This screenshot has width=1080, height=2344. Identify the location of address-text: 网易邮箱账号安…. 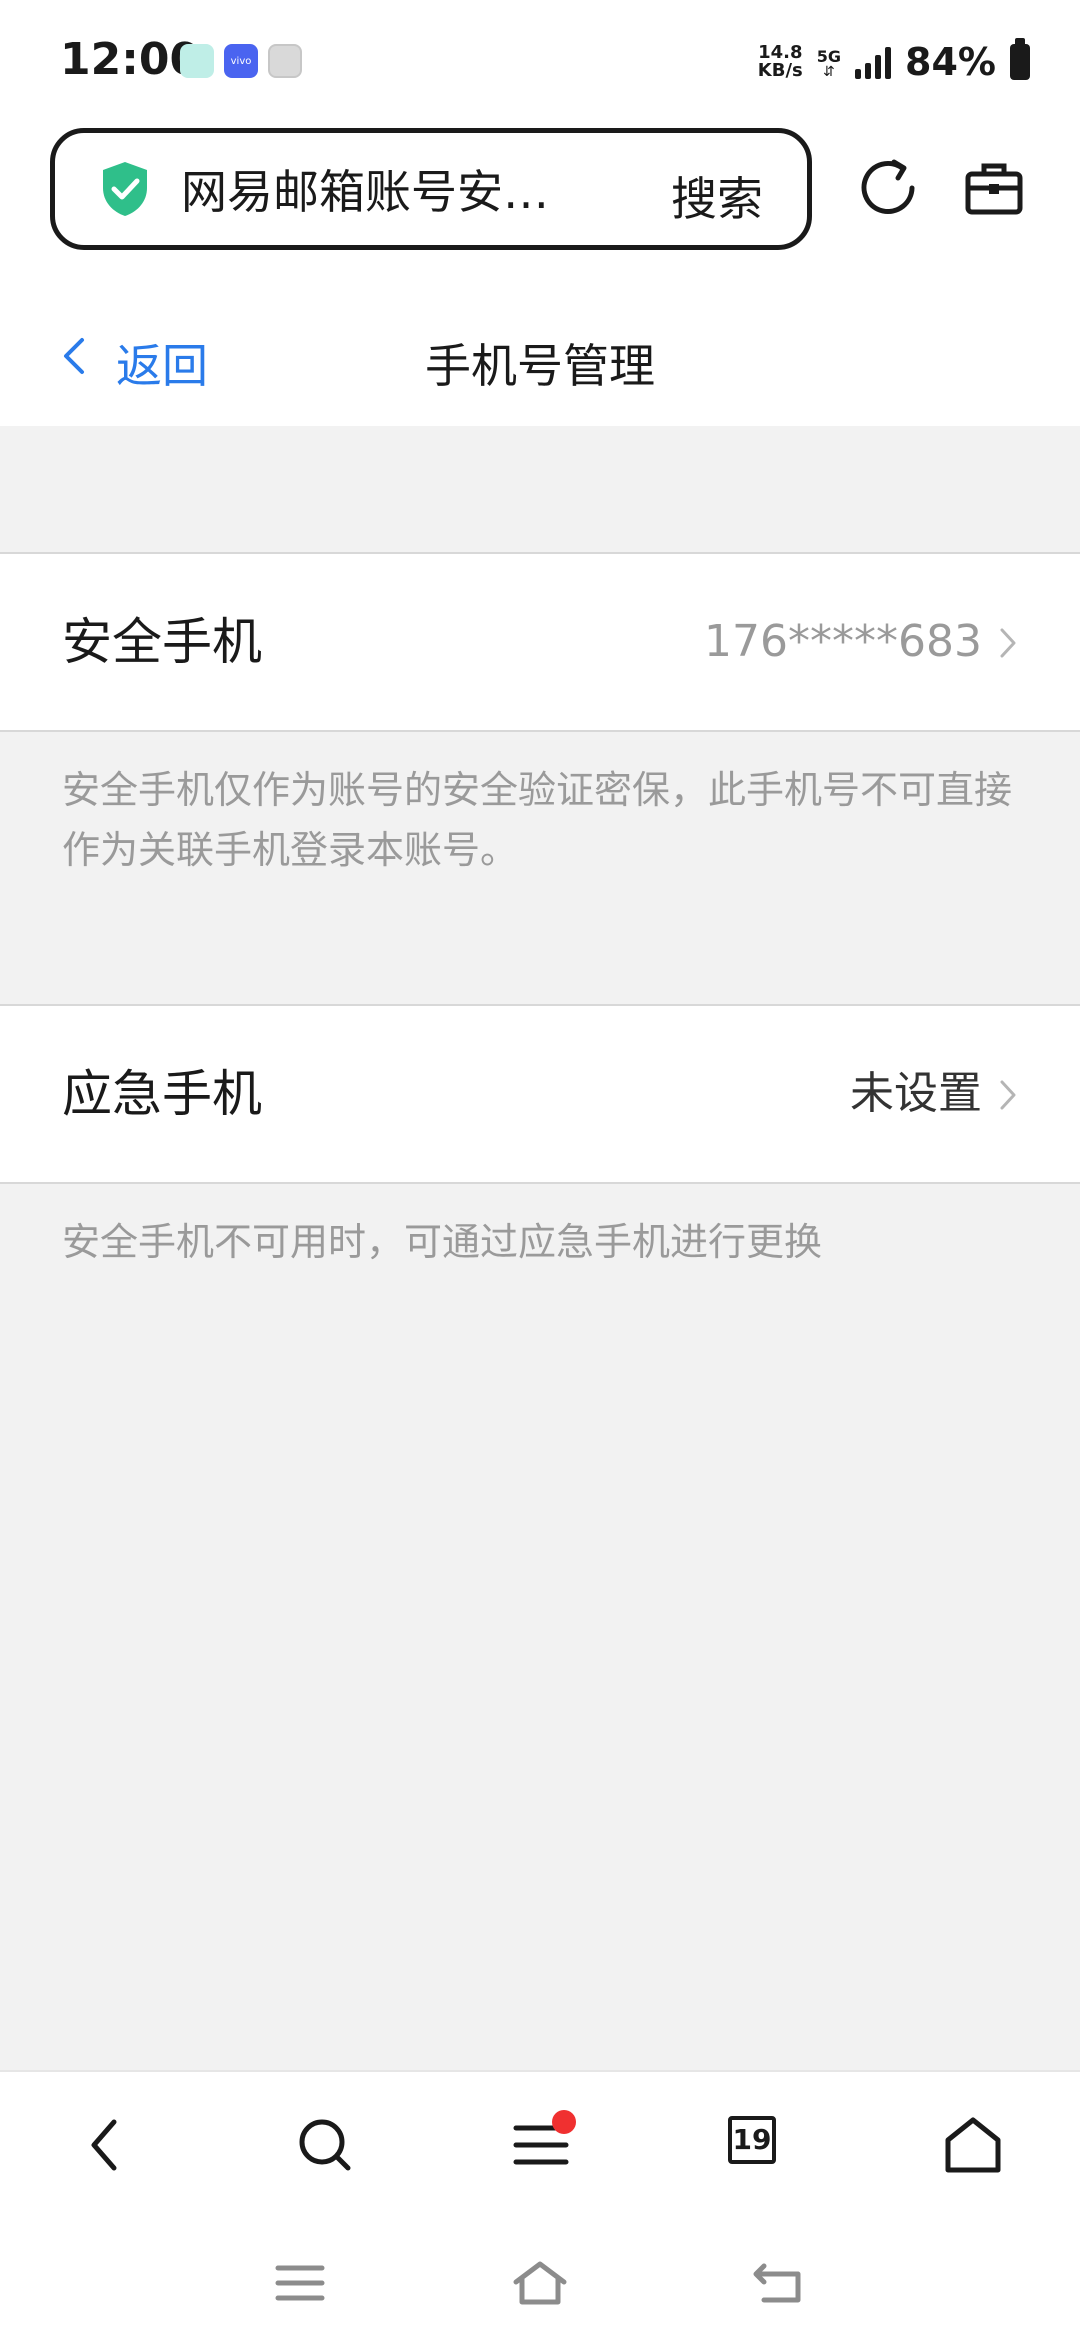
(365, 192).